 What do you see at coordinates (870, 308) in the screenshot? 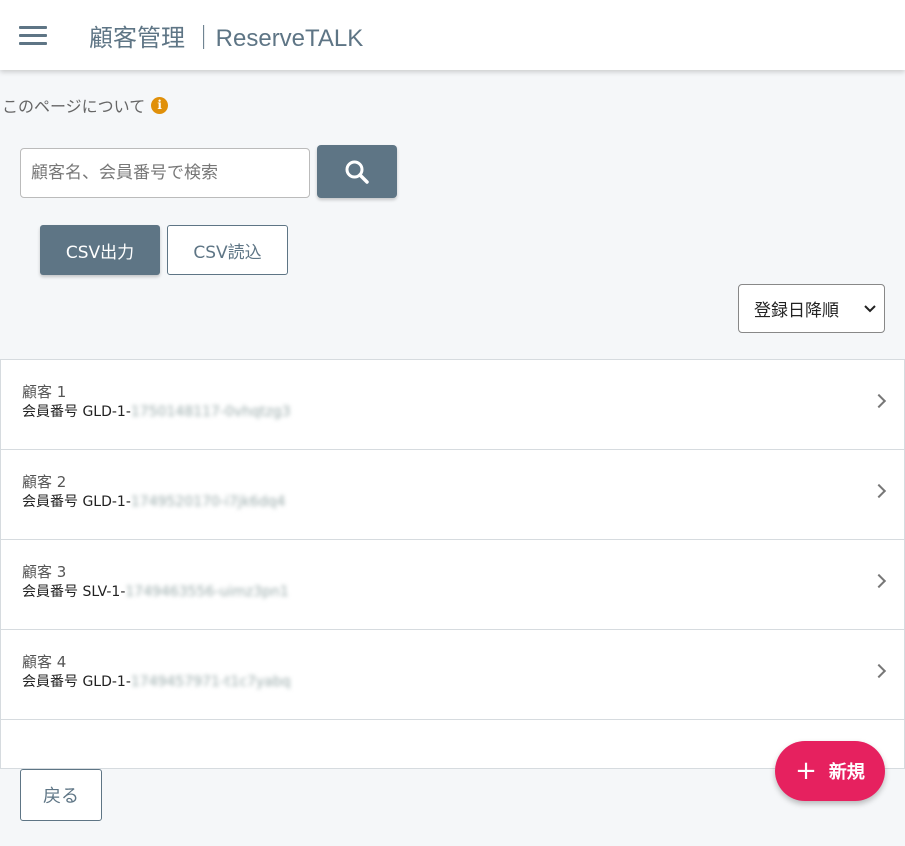
I see `chevron-down-icon` at bounding box center [870, 308].